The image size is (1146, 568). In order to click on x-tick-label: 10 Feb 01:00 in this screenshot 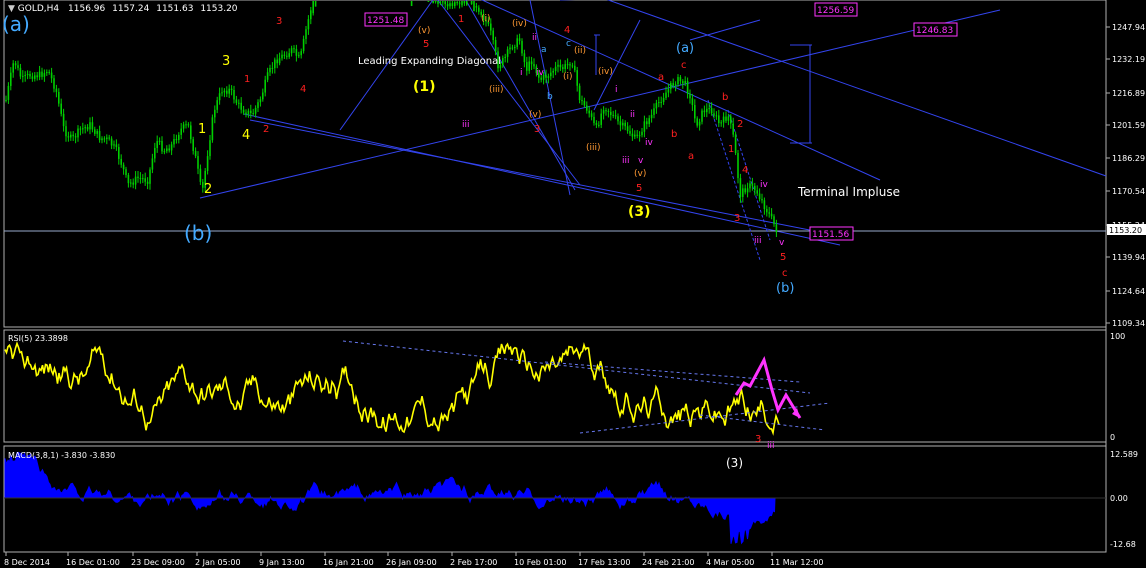, I will do `click(540, 562)`.